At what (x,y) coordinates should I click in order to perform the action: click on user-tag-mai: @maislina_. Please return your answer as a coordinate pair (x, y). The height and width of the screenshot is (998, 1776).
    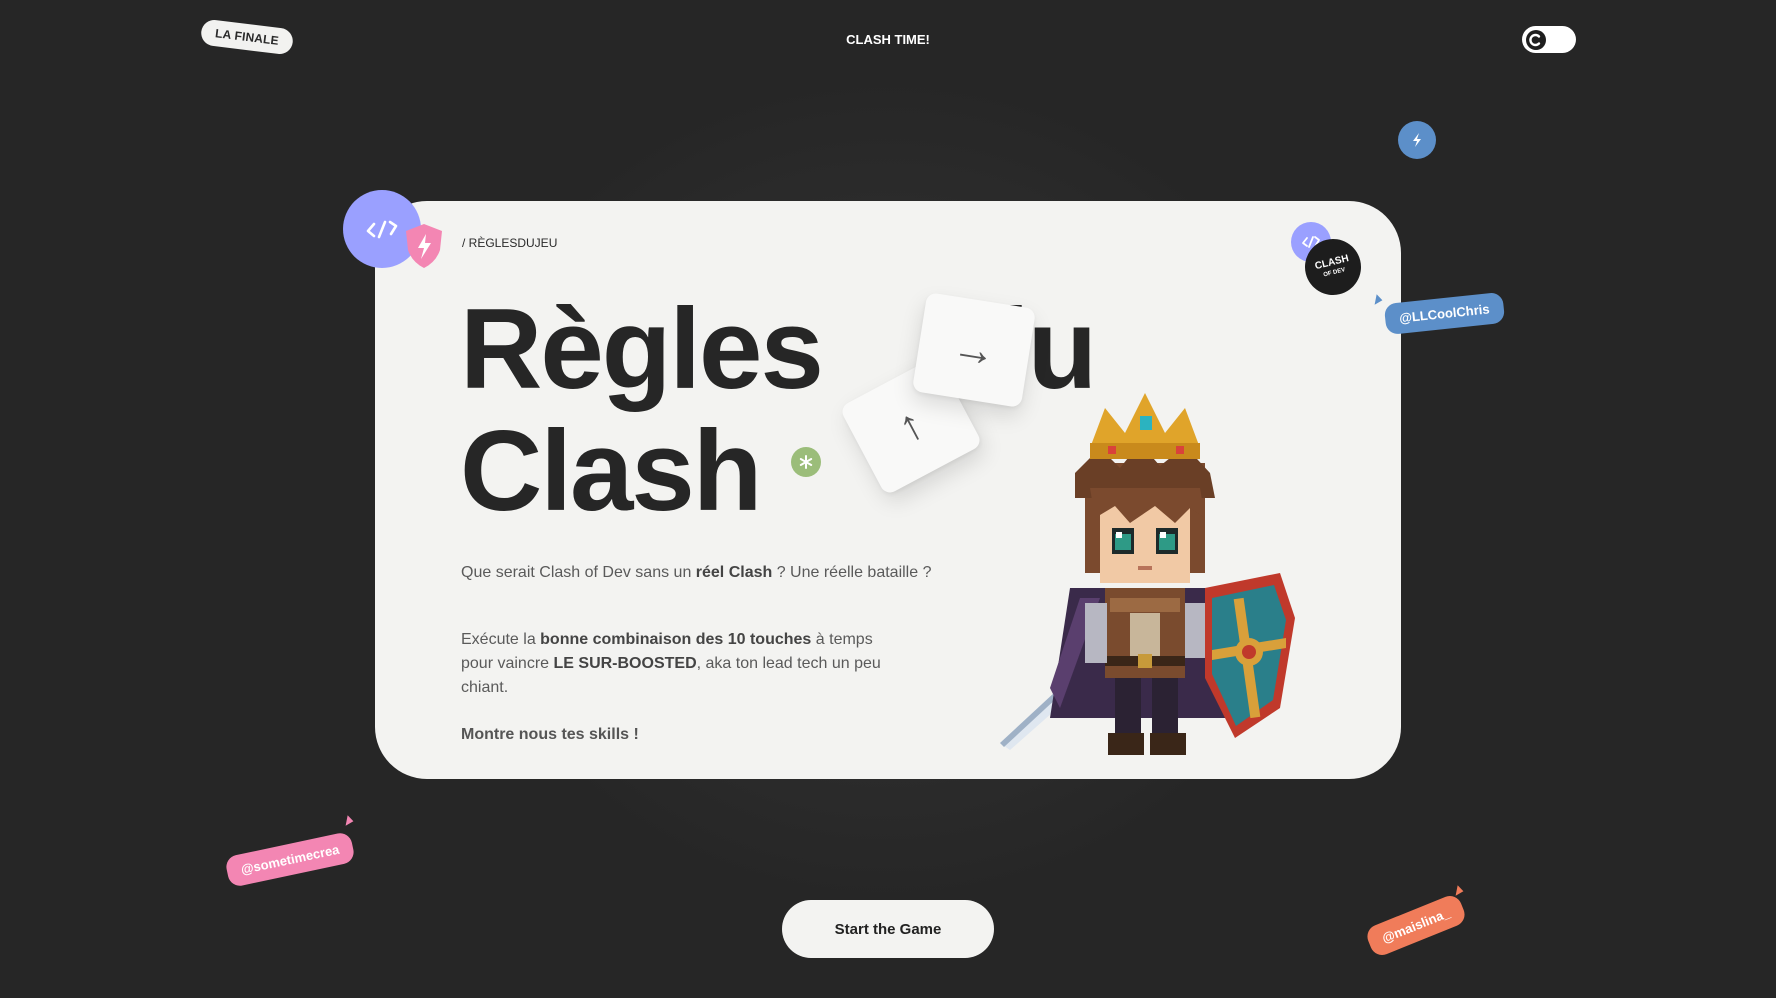
    Looking at the image, I should click on (1416, 925).